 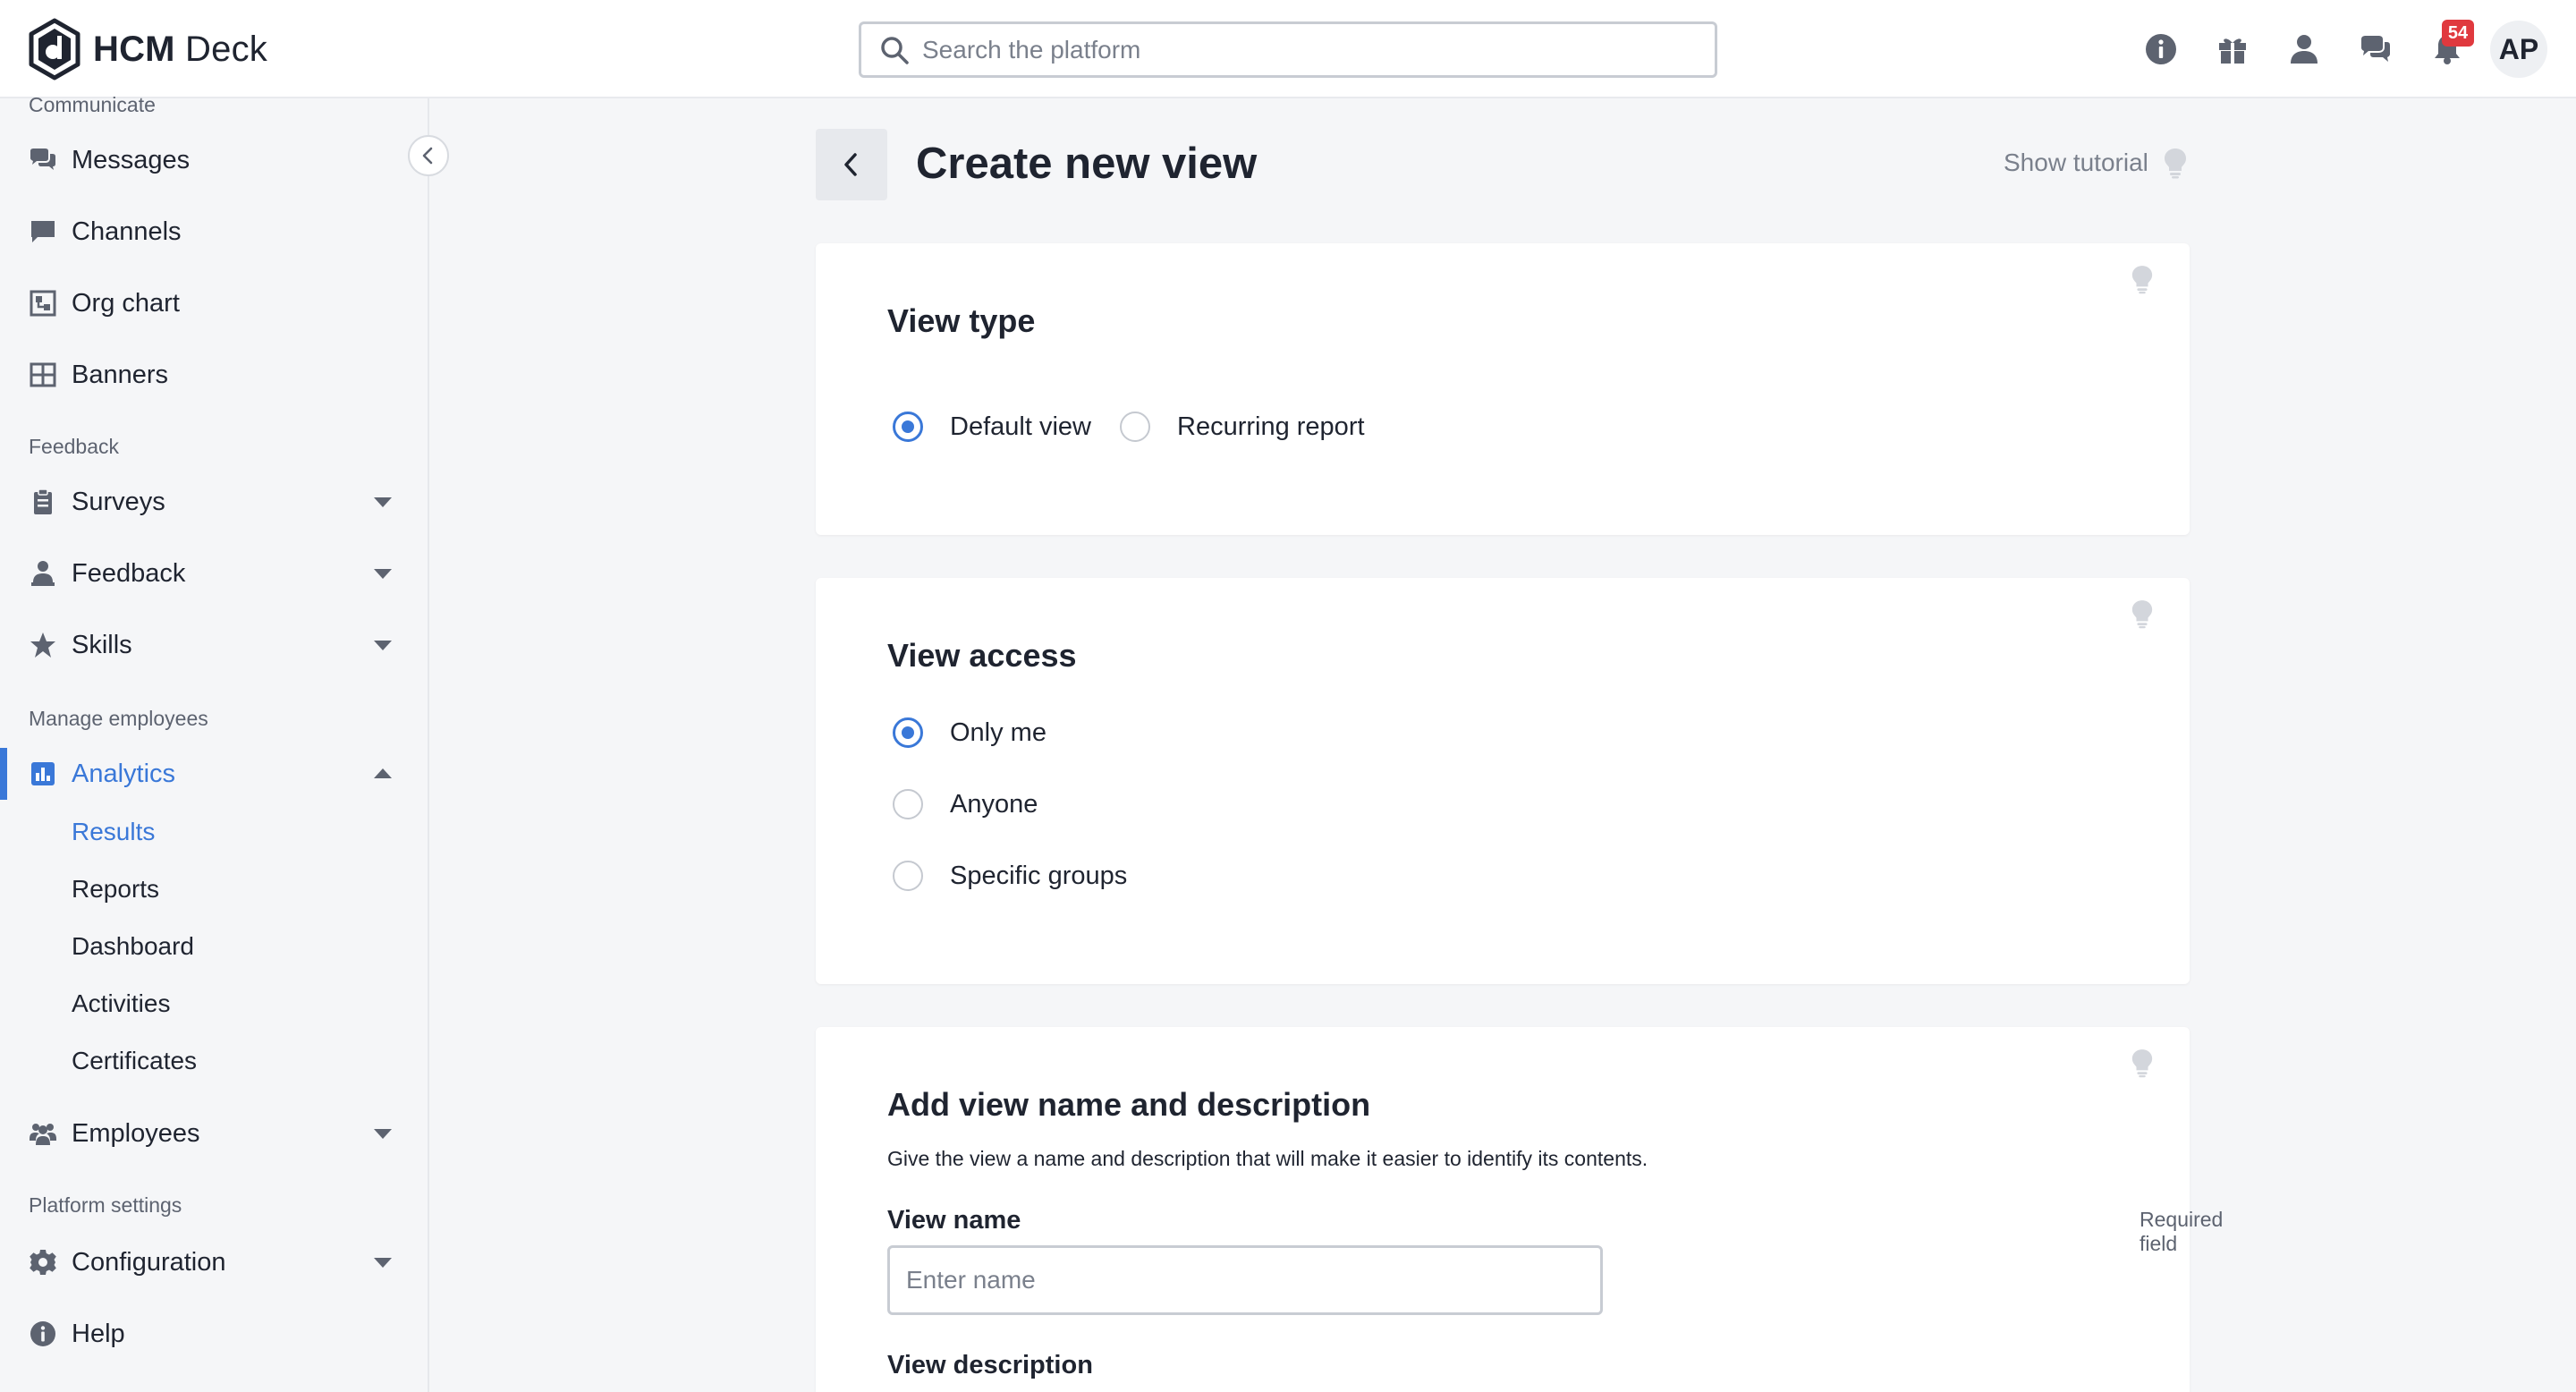 What do you see at coordinates (214, 1133) in the screenshot?
I see `sidebar-item-employees: Employees` at bounding box center [214, 1133].